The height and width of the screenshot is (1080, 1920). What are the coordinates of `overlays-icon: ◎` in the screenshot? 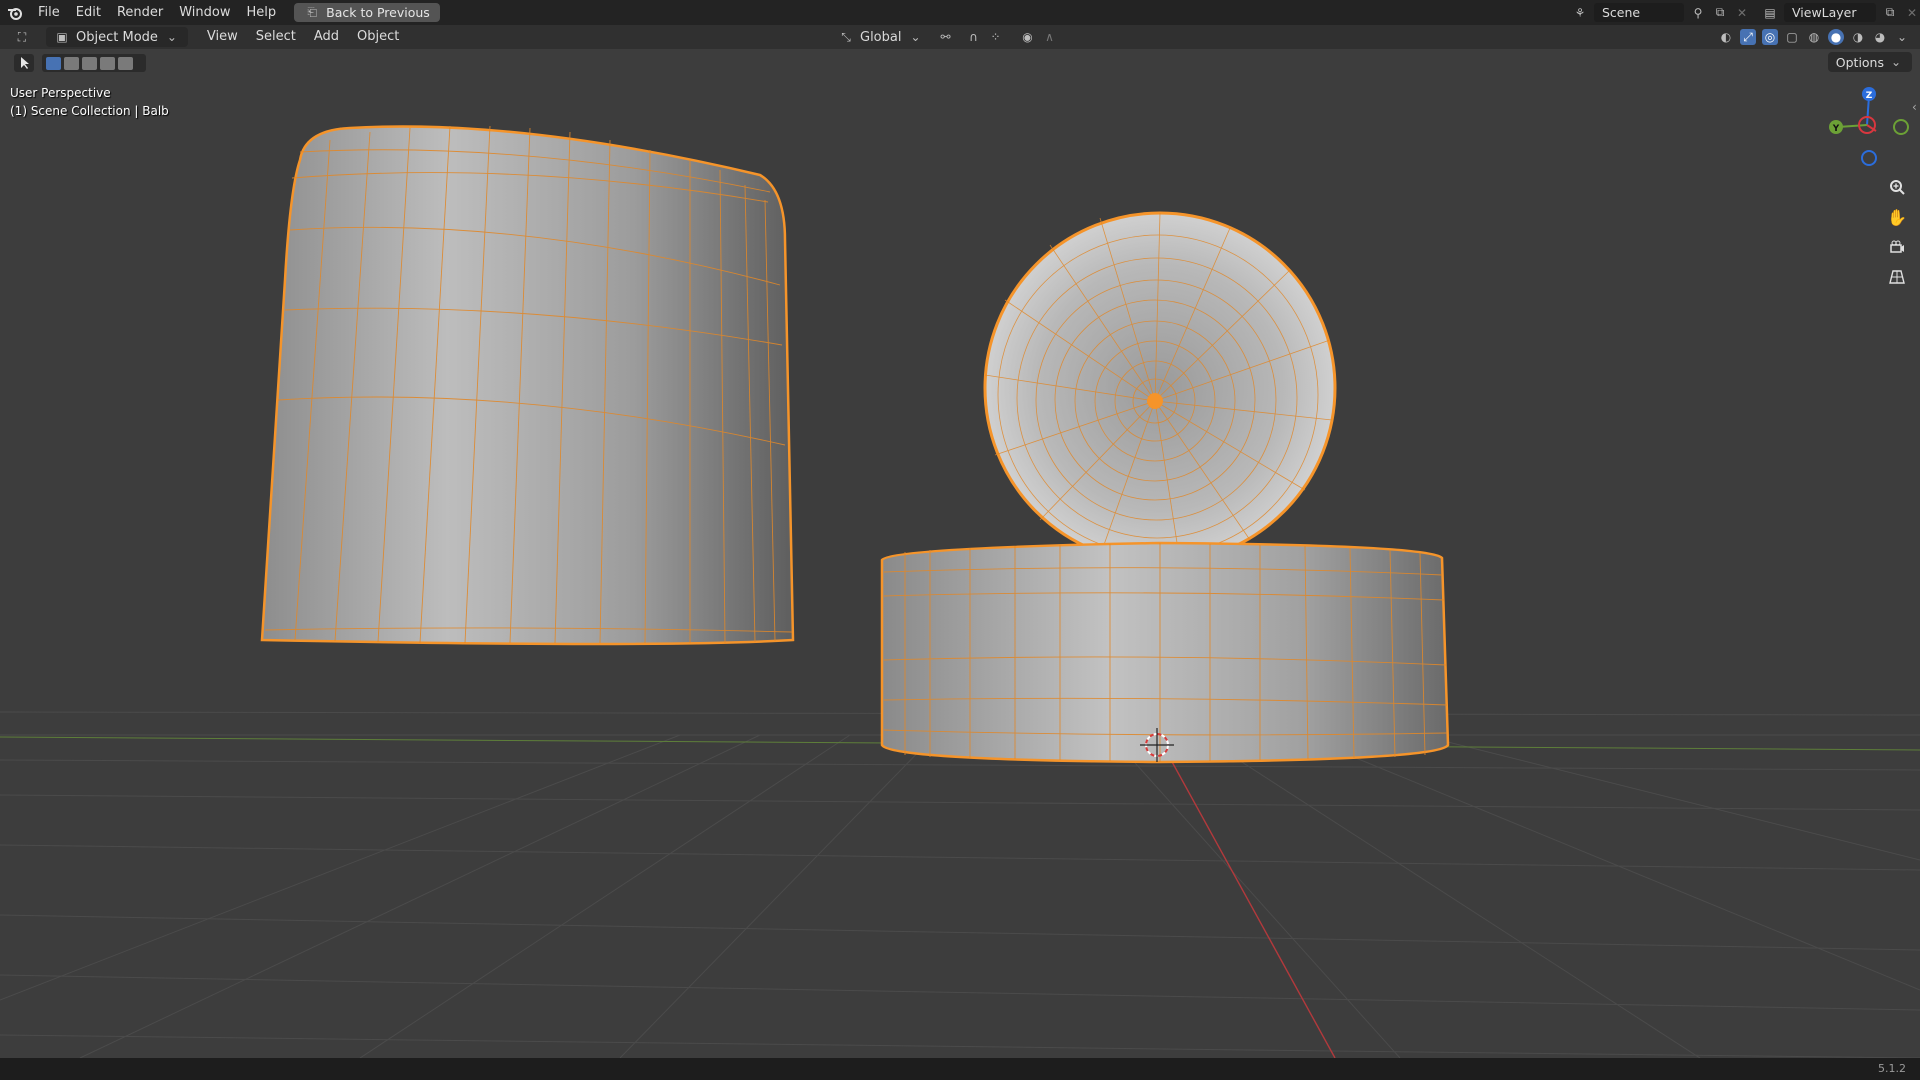 It's located at (1770, 37).